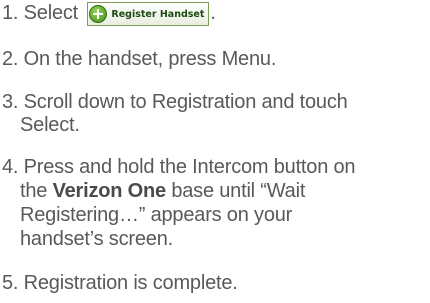  I want to click on step-text: Scroll down to Registration and touch, so click(185, 102).